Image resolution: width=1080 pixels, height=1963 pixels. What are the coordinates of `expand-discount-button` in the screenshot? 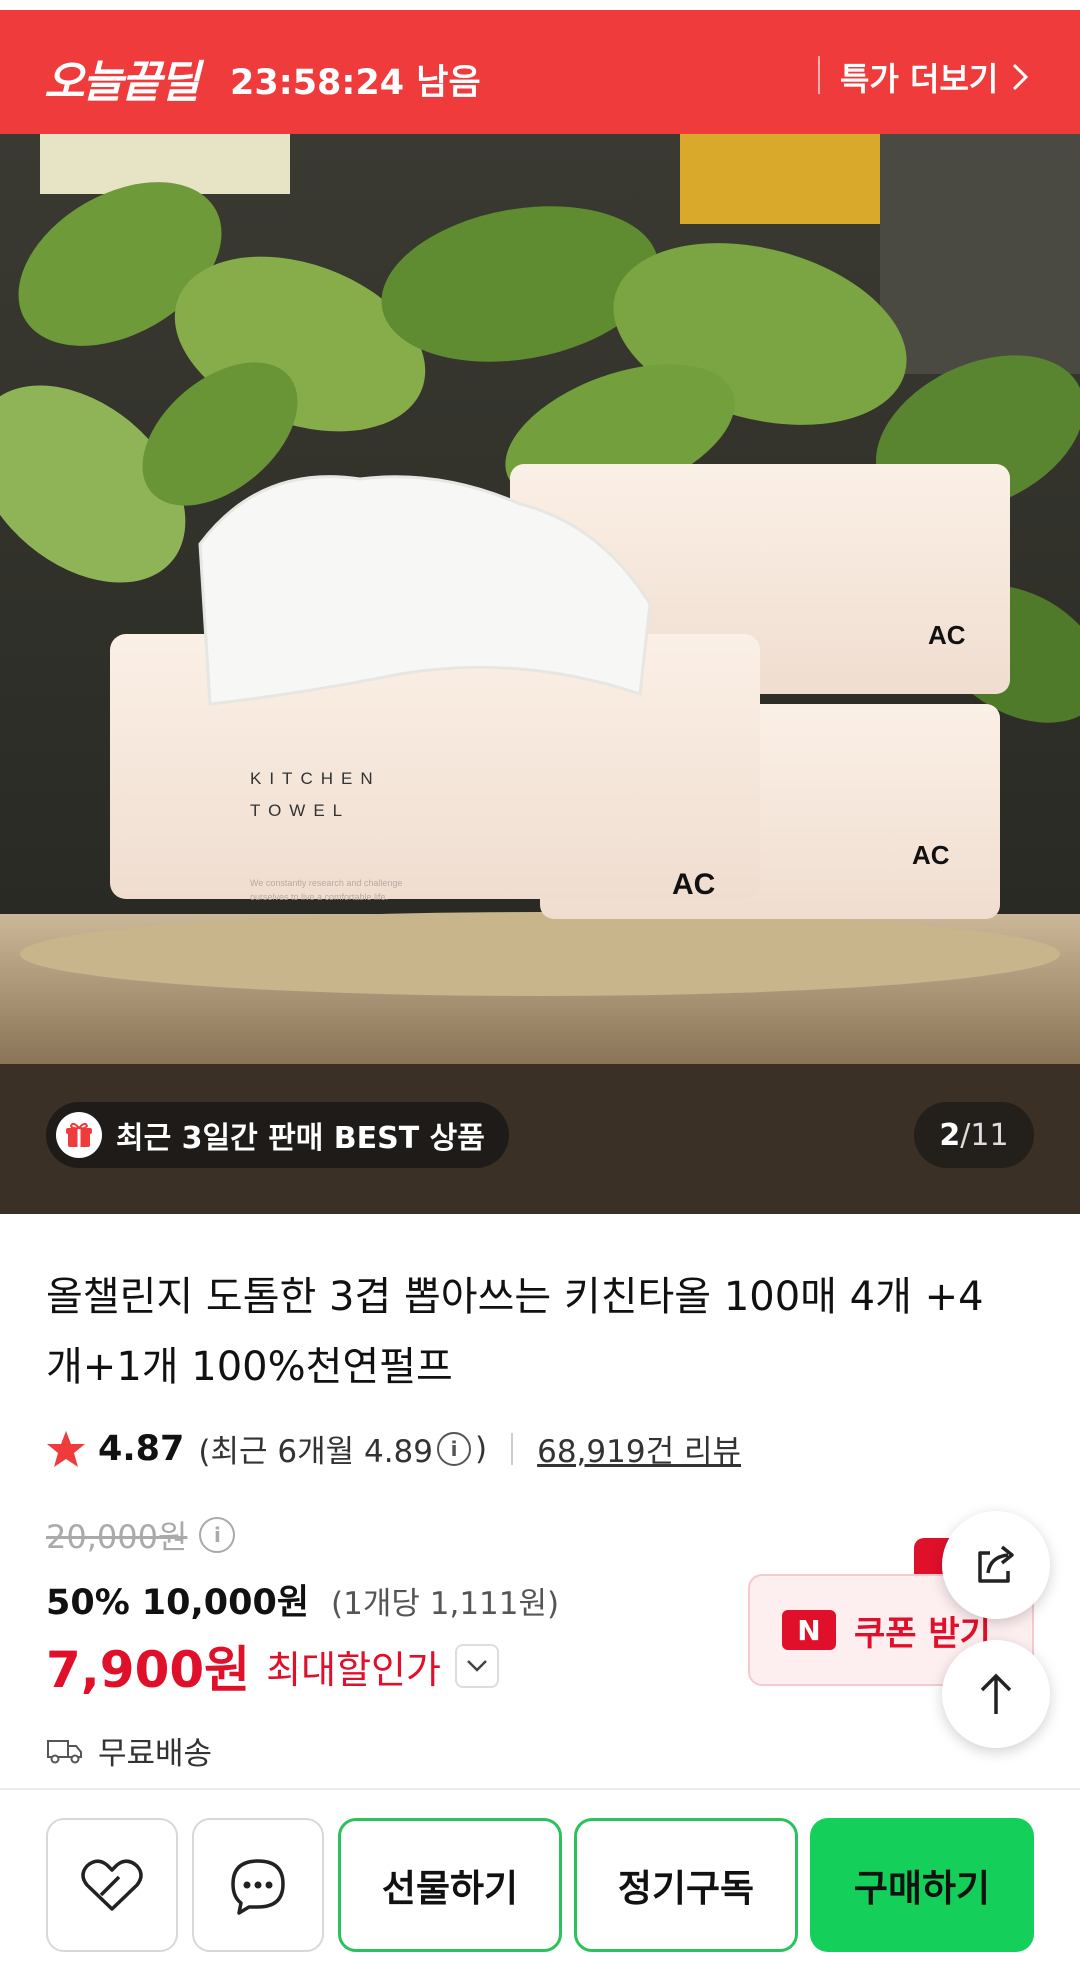 It's located at (476, 1666).